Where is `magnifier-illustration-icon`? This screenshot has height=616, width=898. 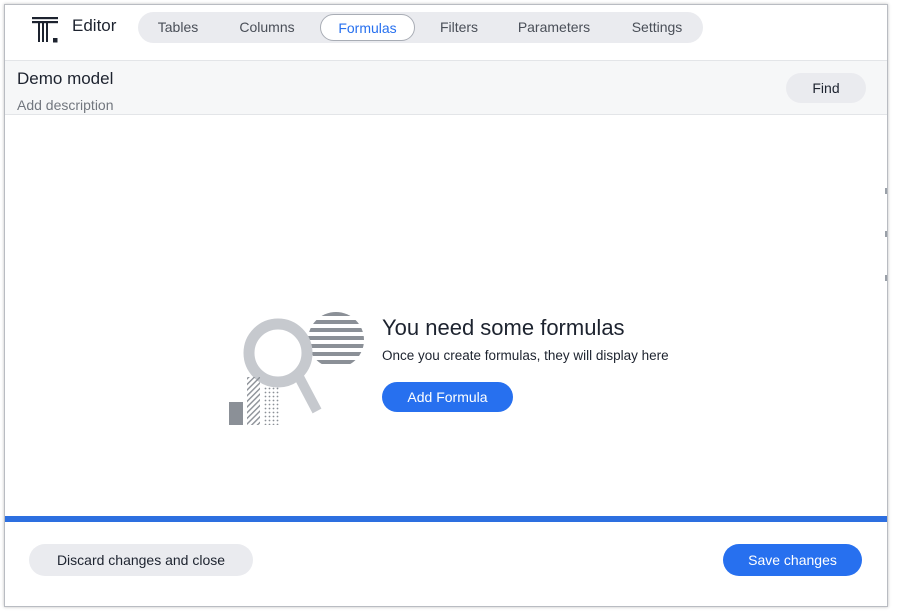 magnifier-illustration-icon is located at coordinates (296, 368).